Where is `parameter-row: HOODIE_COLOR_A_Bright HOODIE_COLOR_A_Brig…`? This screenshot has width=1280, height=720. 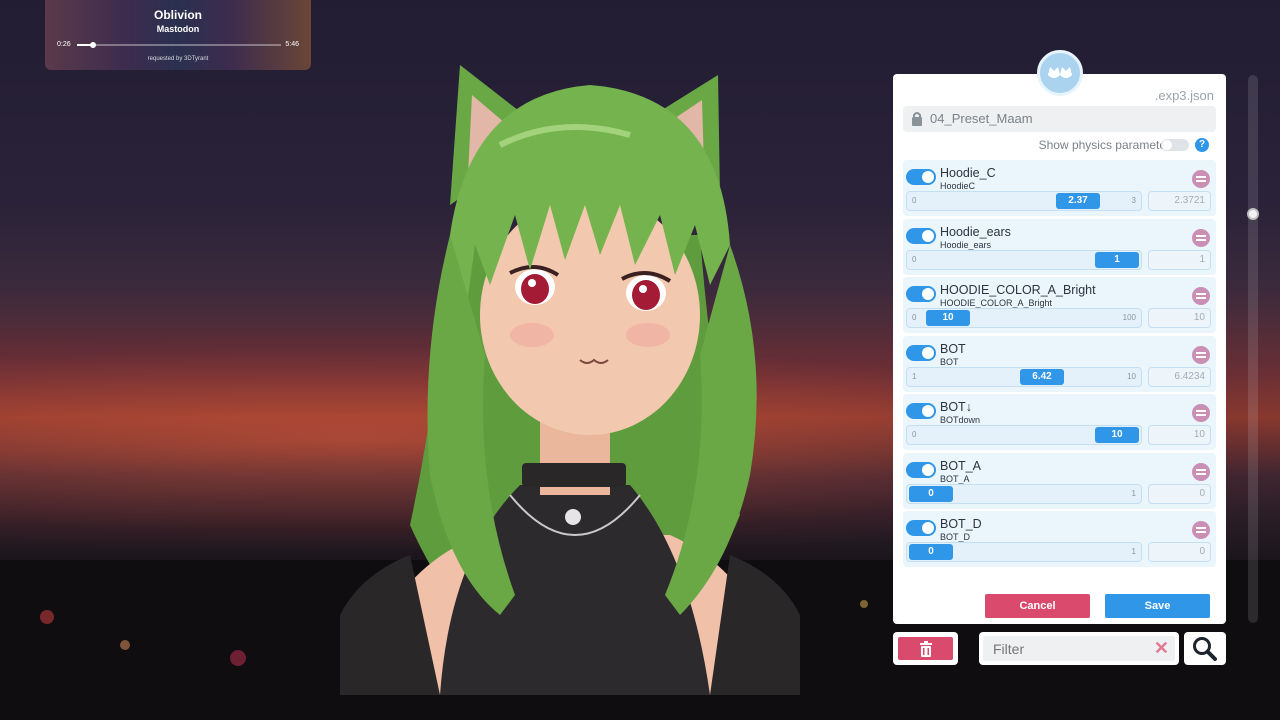 parameter-row: HOODIE_COLOR_A_Bright HOODIE_COLOR_A_Brig… is located at coordinates (1059, 305).